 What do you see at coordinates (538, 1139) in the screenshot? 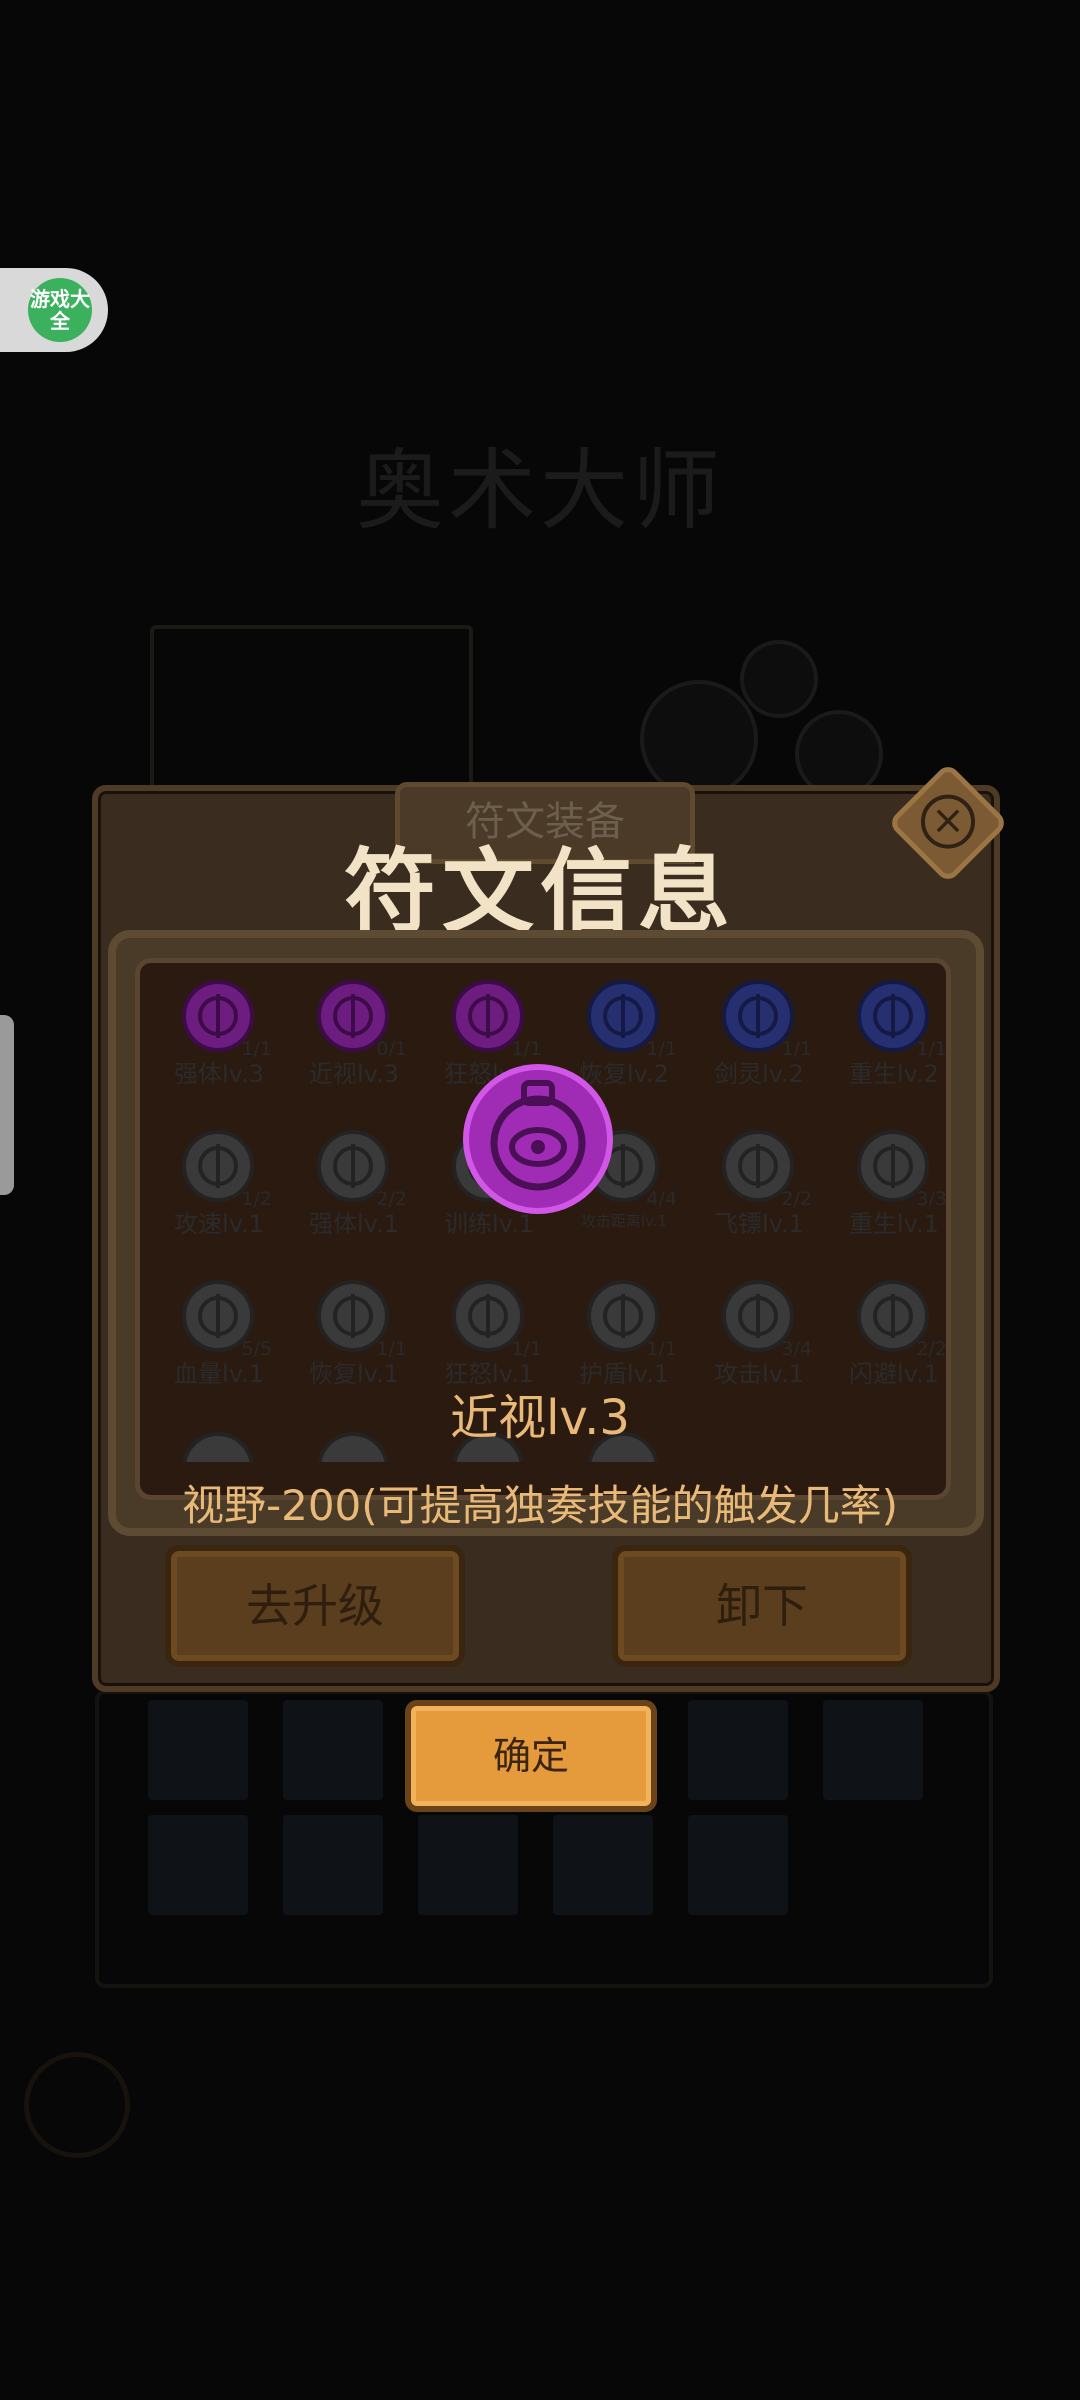
I see `selected-rune-icon` at bounding box center [538, 1139].